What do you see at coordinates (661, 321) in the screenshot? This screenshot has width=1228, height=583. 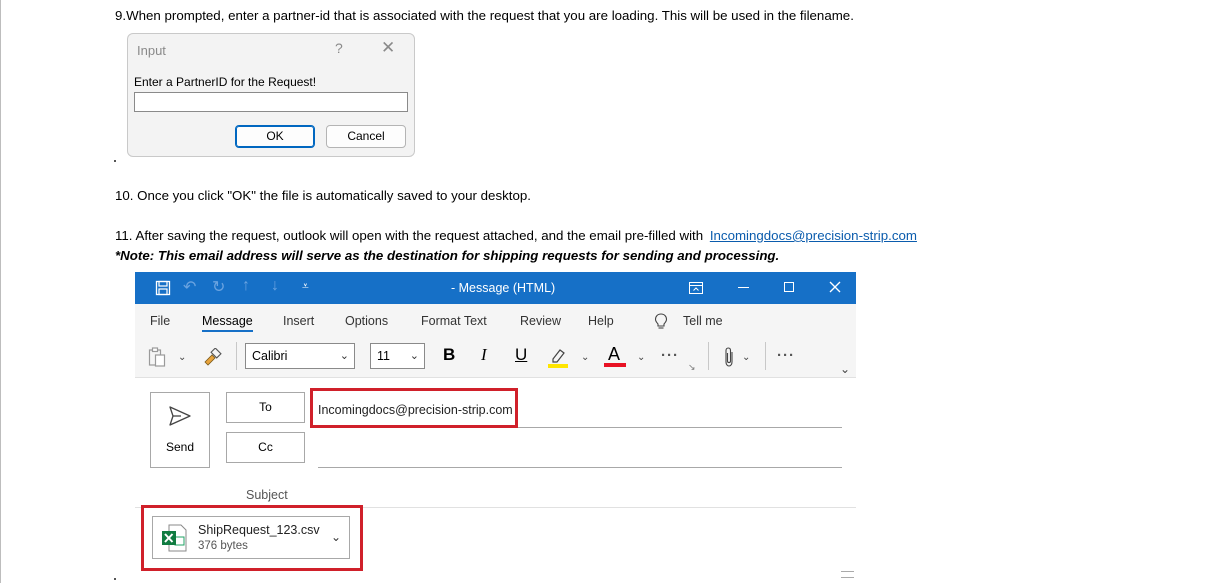 I see `lightbulb-icon` at bounding box center [661, 321].